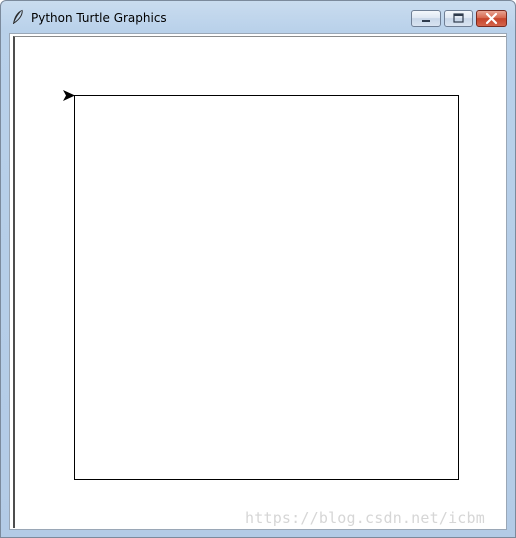  What do you see at coordinates (69, 95) in the screenshot?
I see `turtle-arrow-icon` at bounding box center [69, 95].